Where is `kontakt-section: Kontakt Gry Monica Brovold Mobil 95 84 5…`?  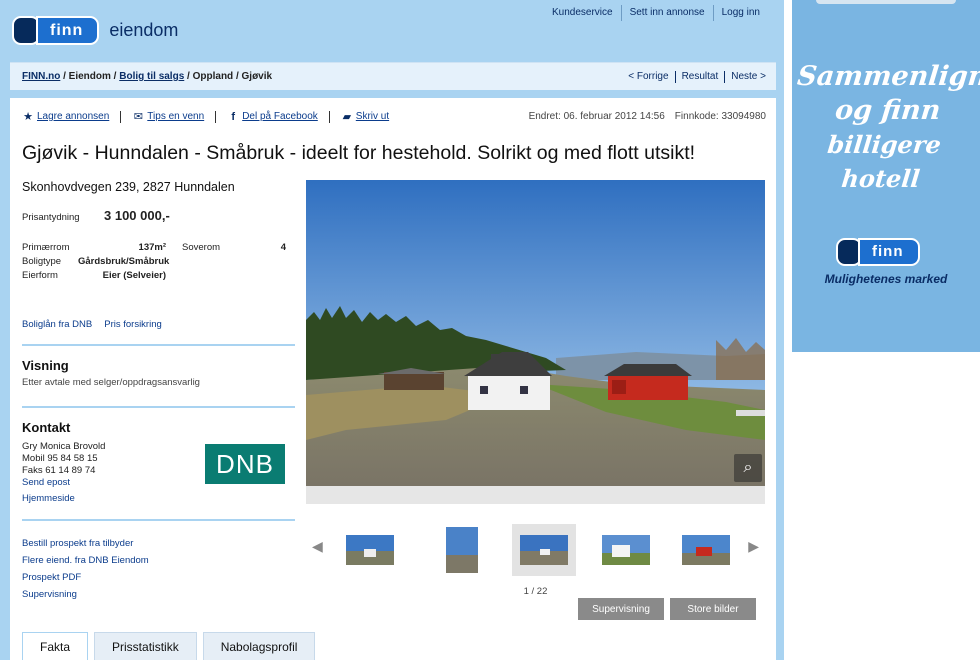
kontakt-section: Kontakt Gry Monica Brovold Mobil 95 84 5… is located at coordinates (158, 462).